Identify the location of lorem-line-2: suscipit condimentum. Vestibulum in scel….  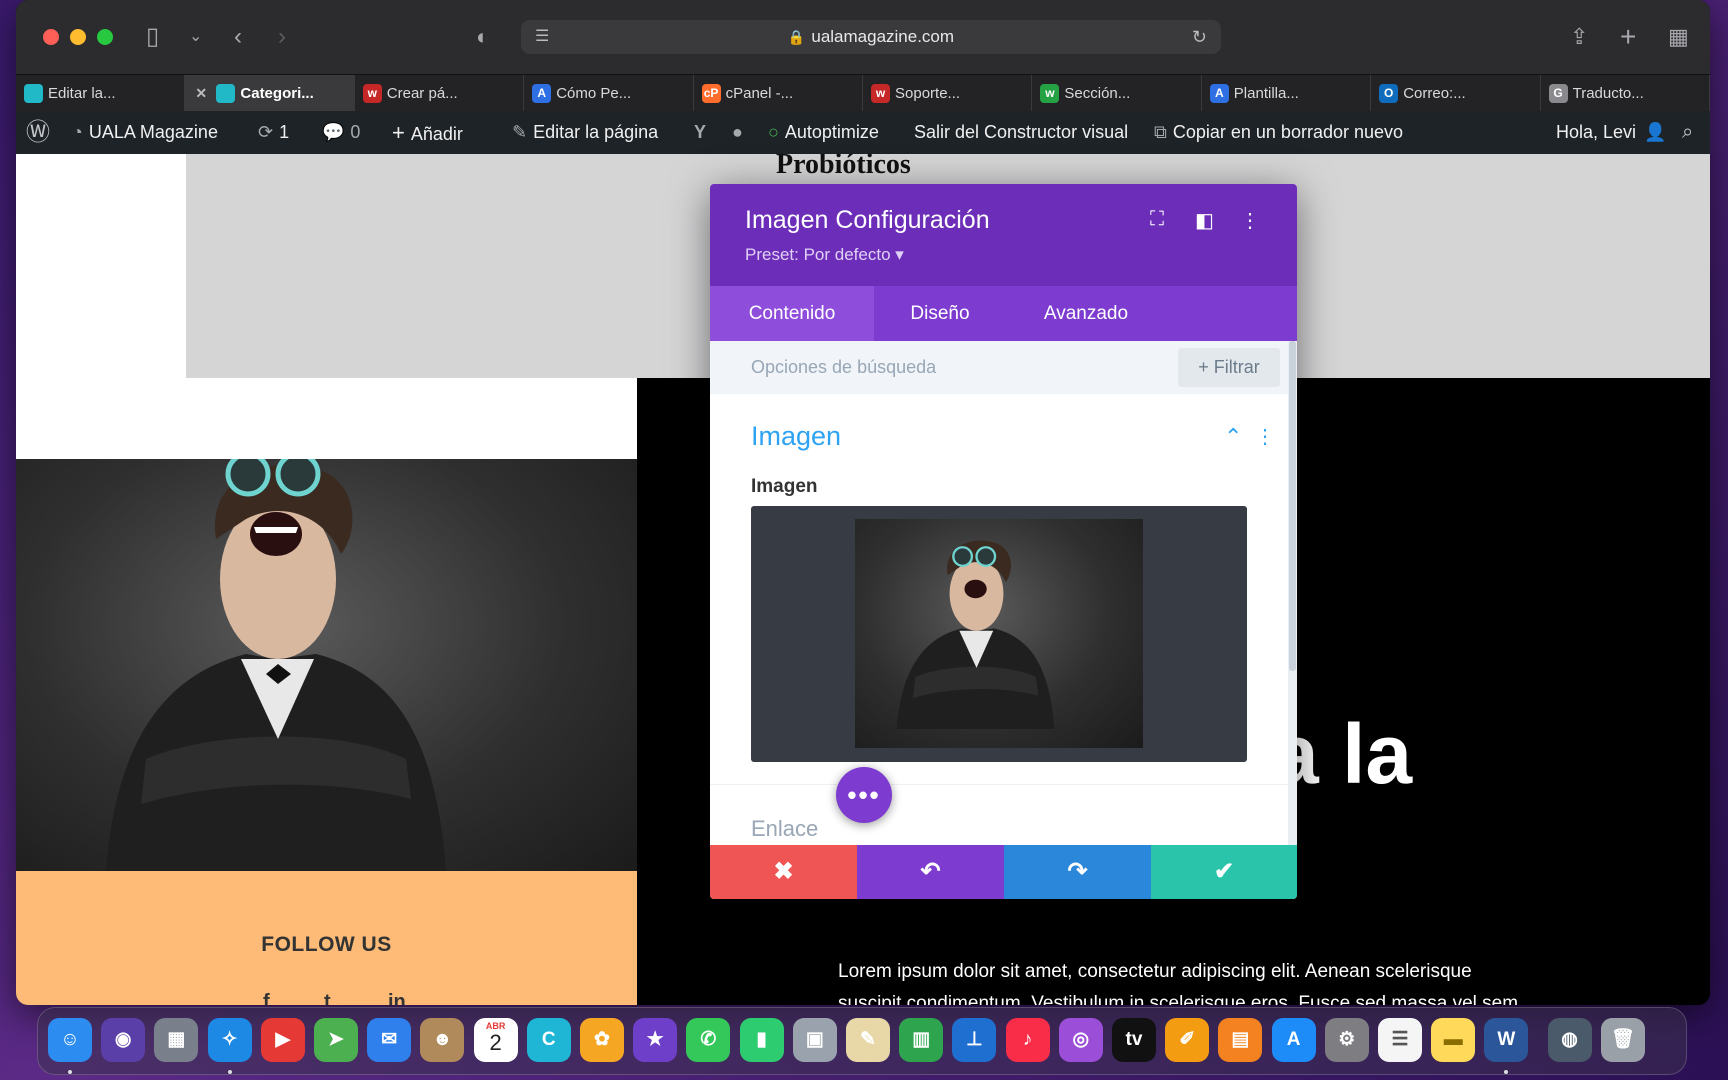
(1178, 999).